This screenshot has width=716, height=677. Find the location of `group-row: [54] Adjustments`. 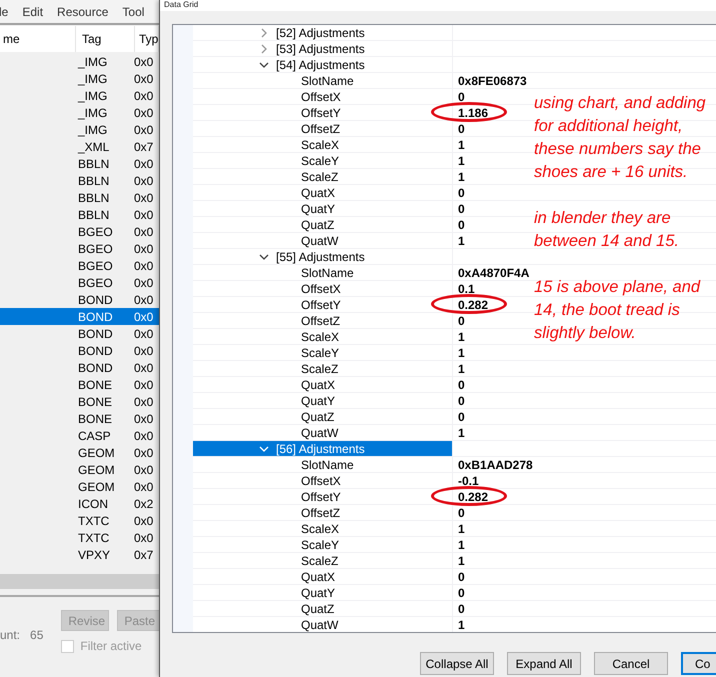

group-row: [54] Adjustments is located at coordinates (323, 65).